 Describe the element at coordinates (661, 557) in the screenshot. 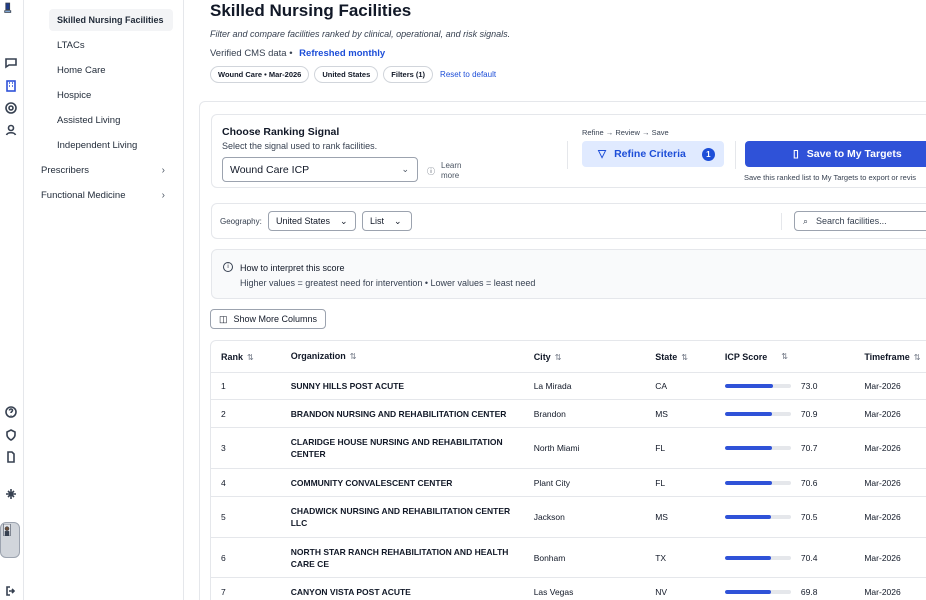

I see `state-cell: TX` at that location.